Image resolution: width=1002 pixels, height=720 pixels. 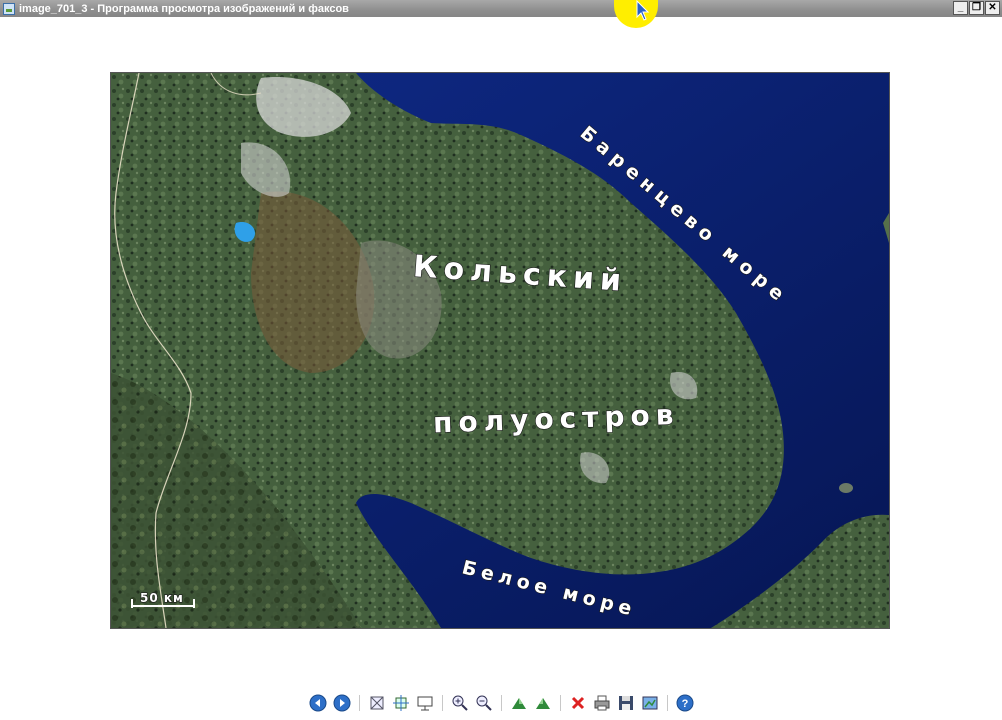 I want to click on restore-button: ❐, so click(x=976, y=8).